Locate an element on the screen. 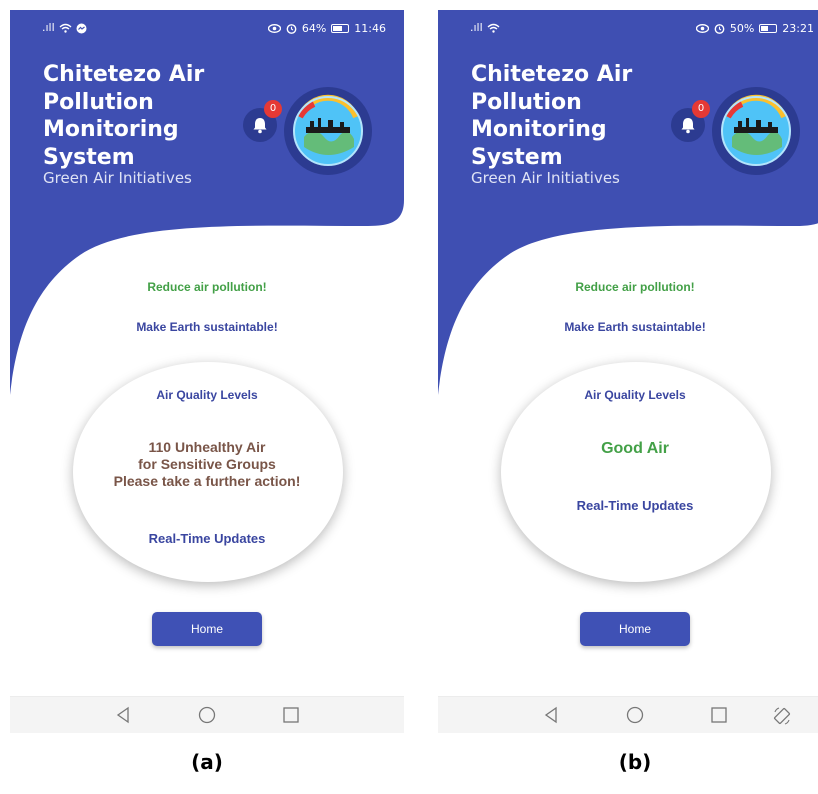  caption-b: (b) is located at coordinates (635, 762).